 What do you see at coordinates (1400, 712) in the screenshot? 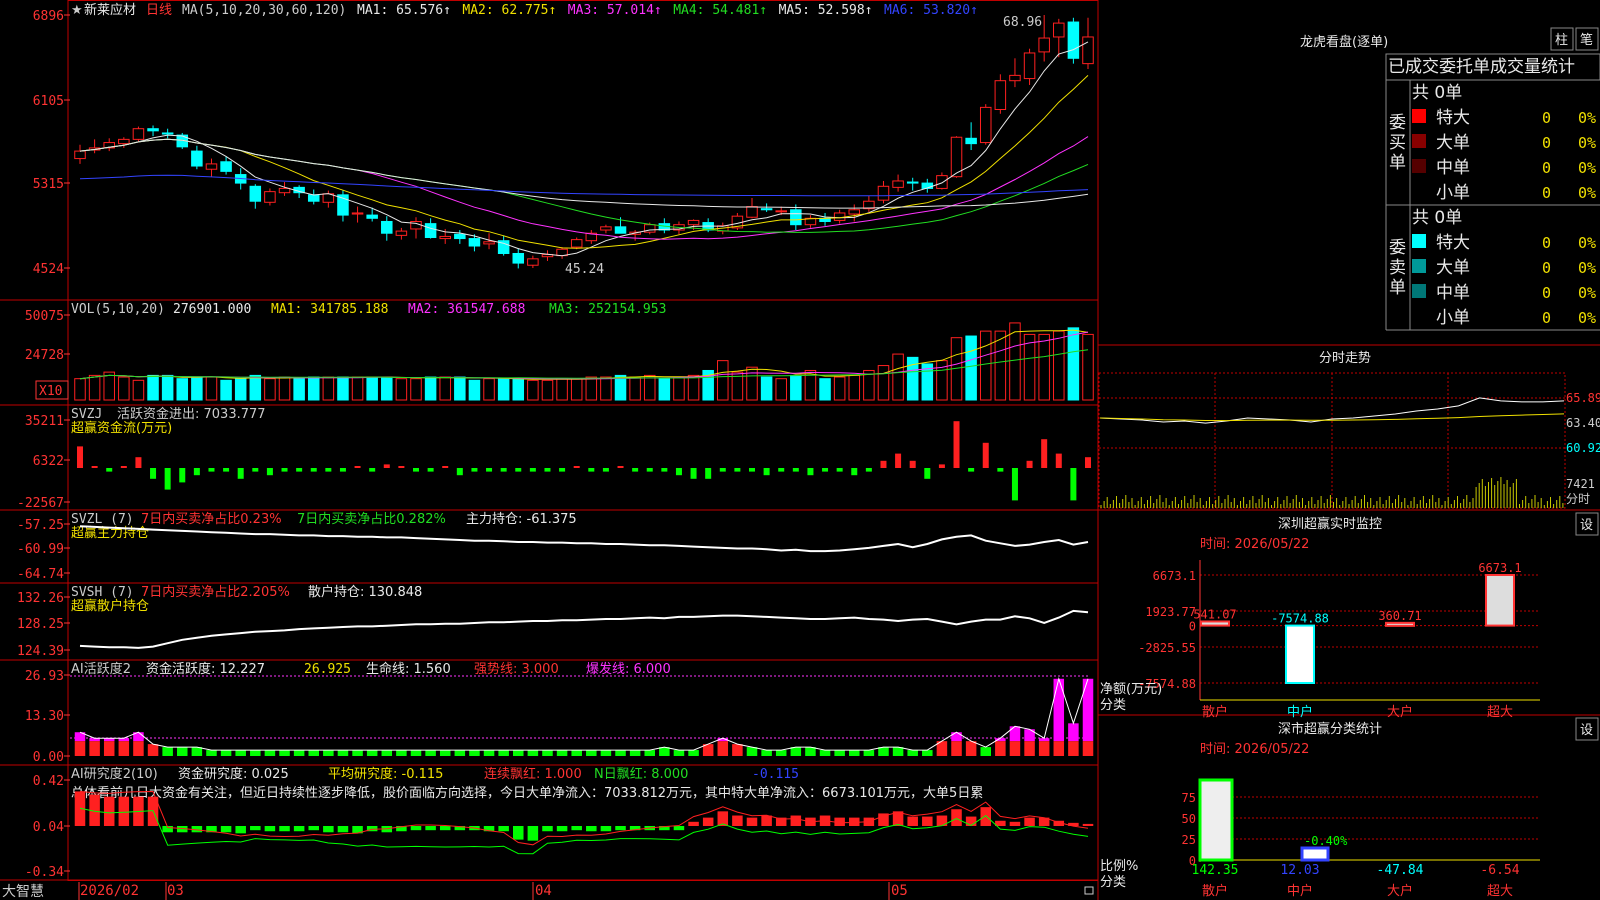
I see `monitor-cat-2: 大户` at bounding box center [1400, 712].